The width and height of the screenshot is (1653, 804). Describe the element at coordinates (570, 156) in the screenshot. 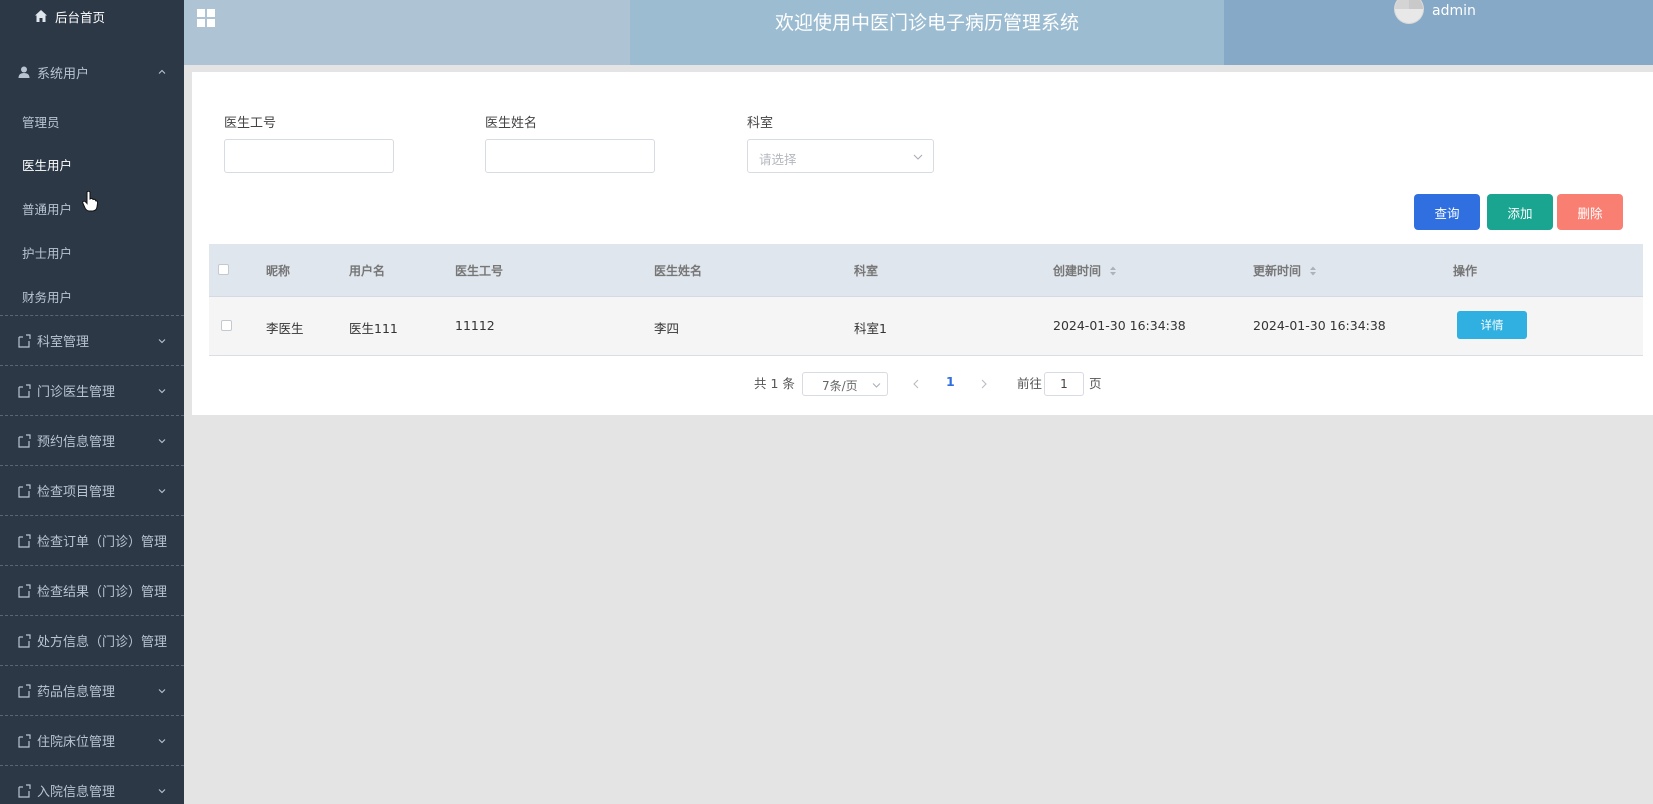

I see `doctor-name-input` at that location.